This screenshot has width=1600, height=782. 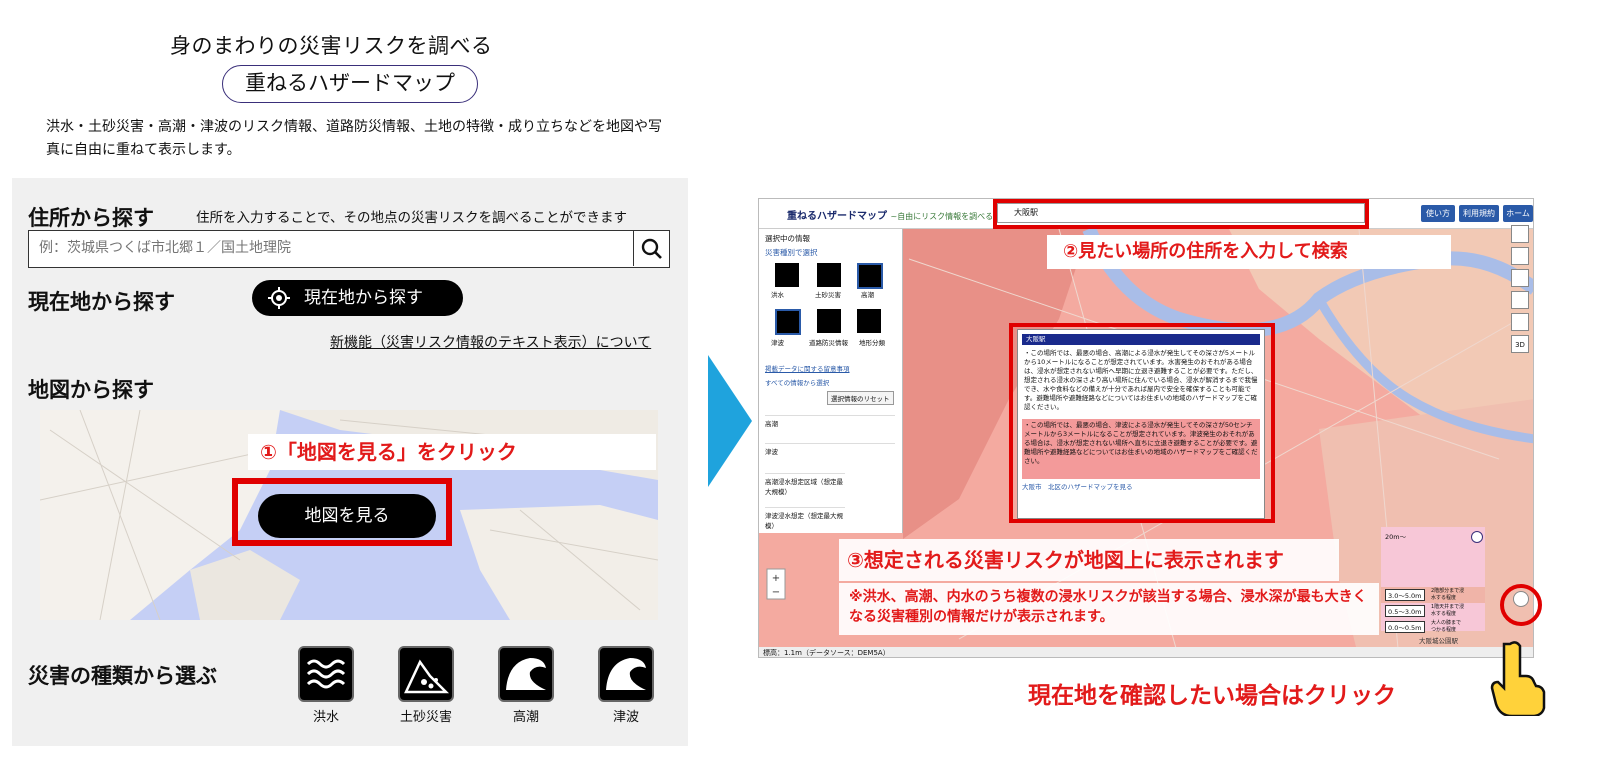 I want to click on landslide-icon, so click(x=427, y=676).